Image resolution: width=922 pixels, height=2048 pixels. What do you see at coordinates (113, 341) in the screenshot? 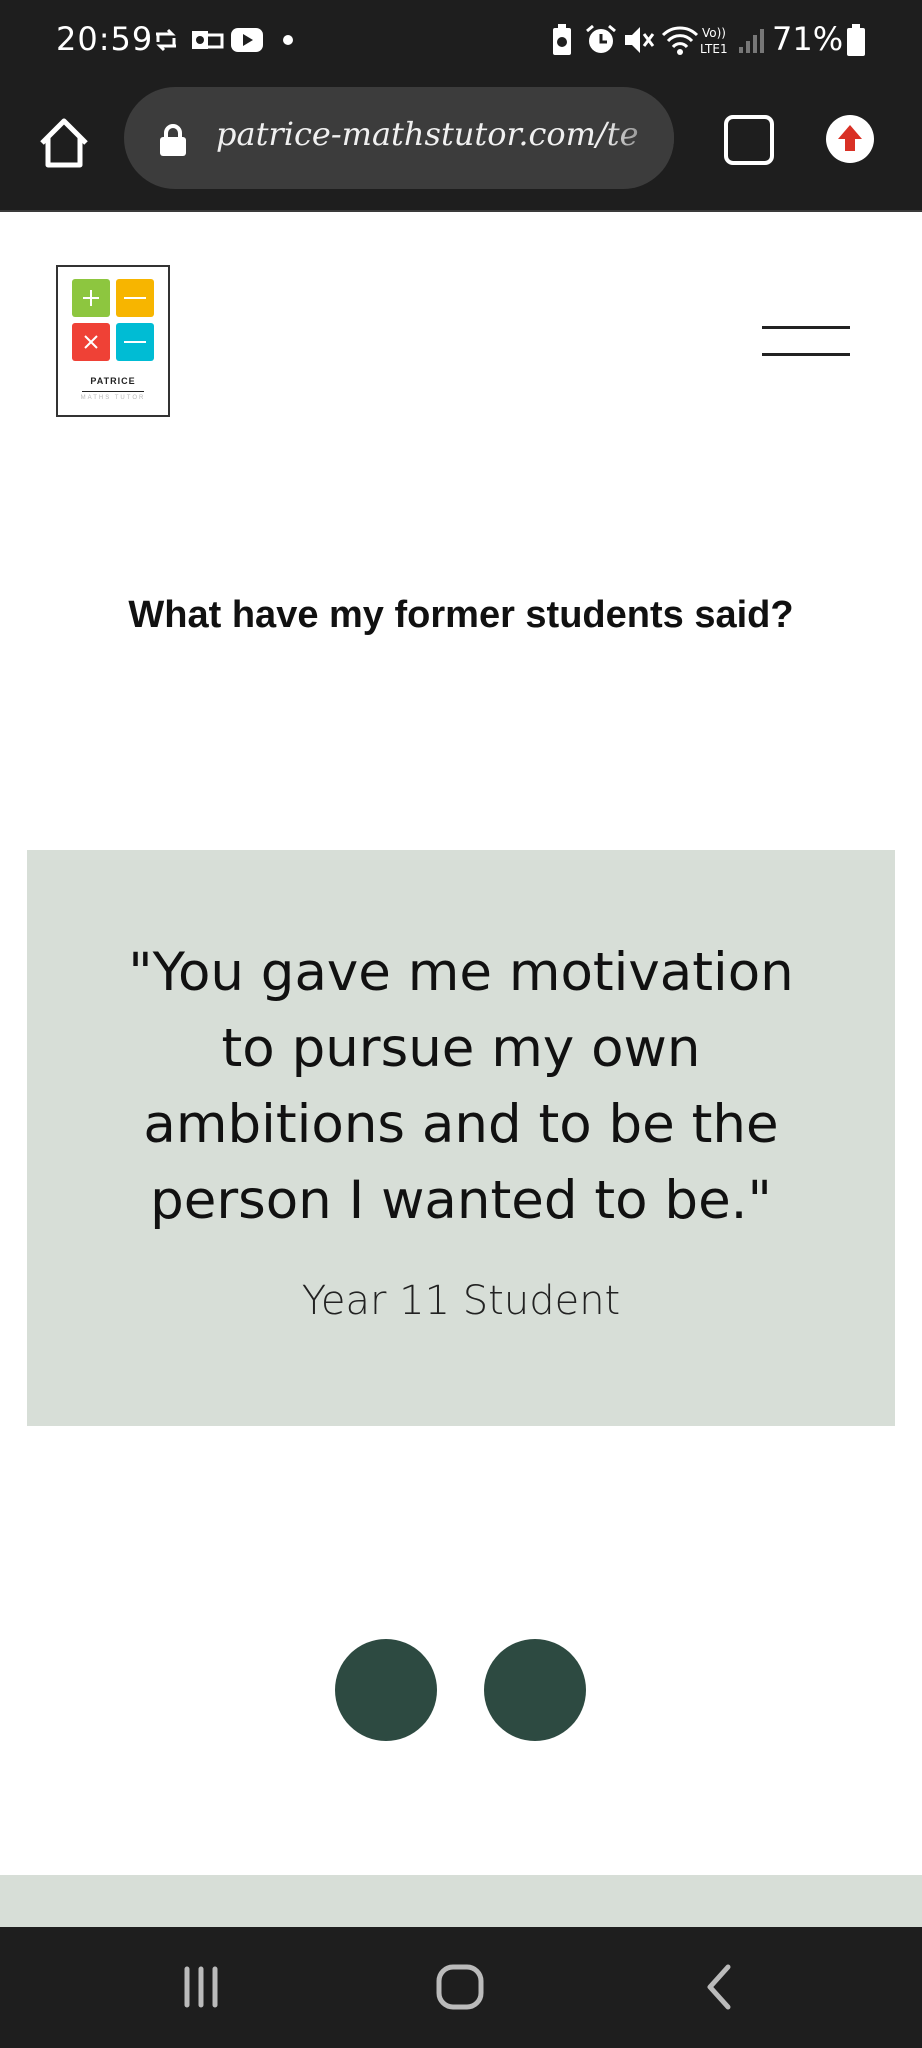
I see `site-logo: PATRICE MATHS TUTOR` at bounding box center [113, 341].